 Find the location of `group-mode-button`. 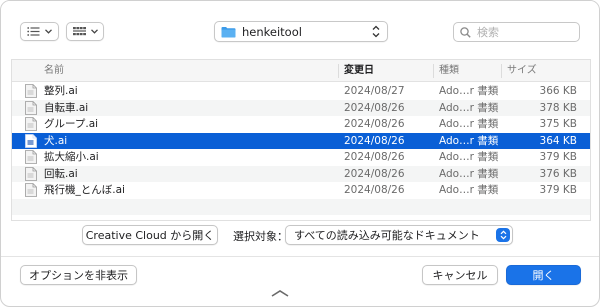

group-mode-button is located at coordinates (85, 31).